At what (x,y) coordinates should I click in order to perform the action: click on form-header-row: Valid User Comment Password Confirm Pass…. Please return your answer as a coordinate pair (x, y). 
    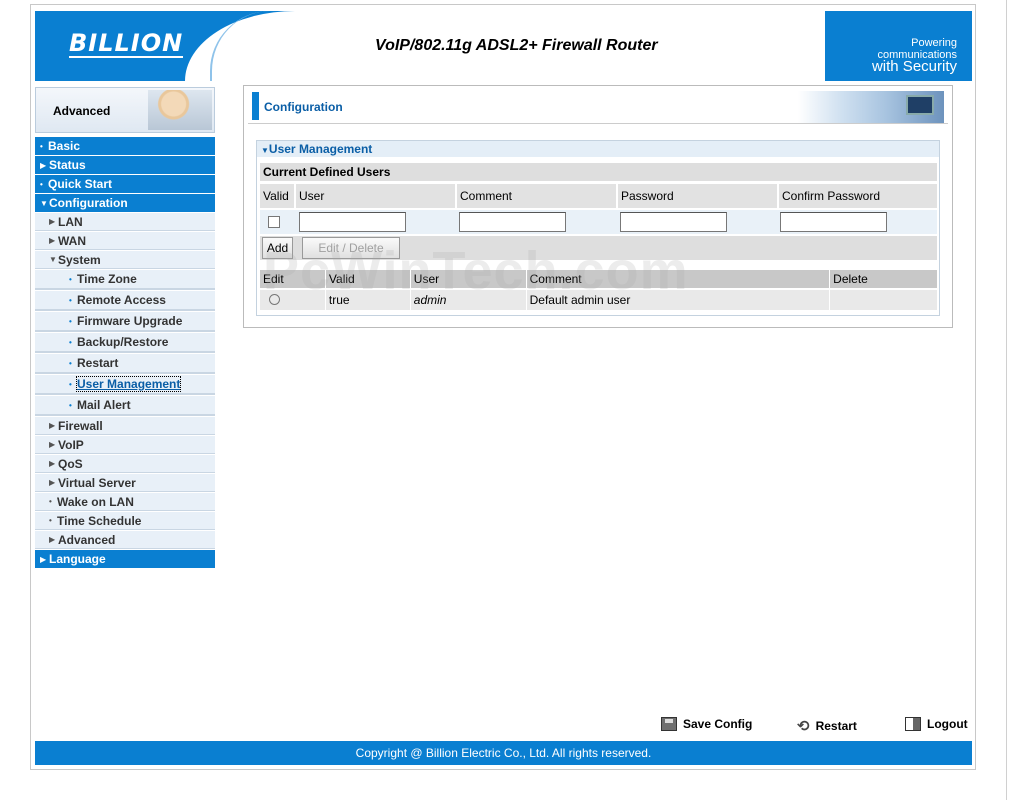
    Looking at the image, I should click on (598, 196).